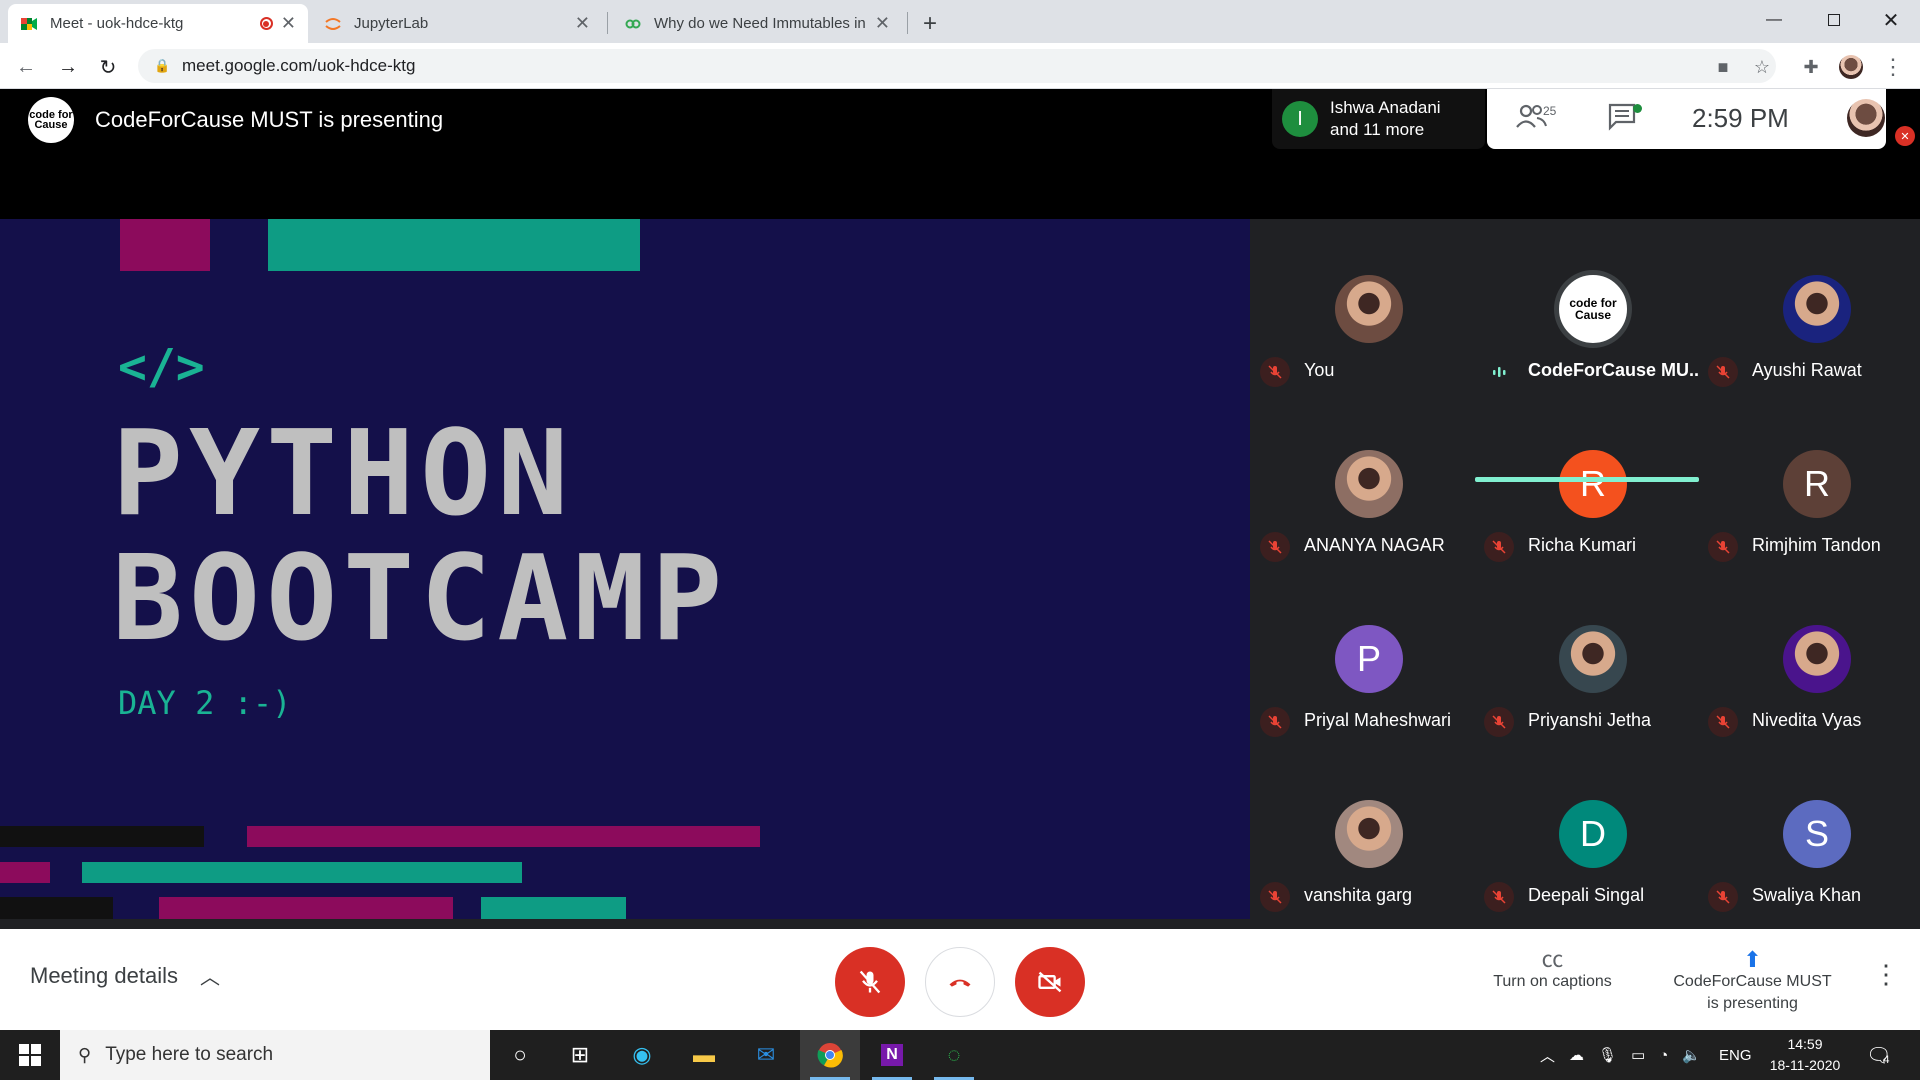 Image resolution: width=1920 pixels, height=1080 pixels. Describe the element at coordinates (1691, 1055) in the screenshot. I see `volume-icon: 🔈` at that location.